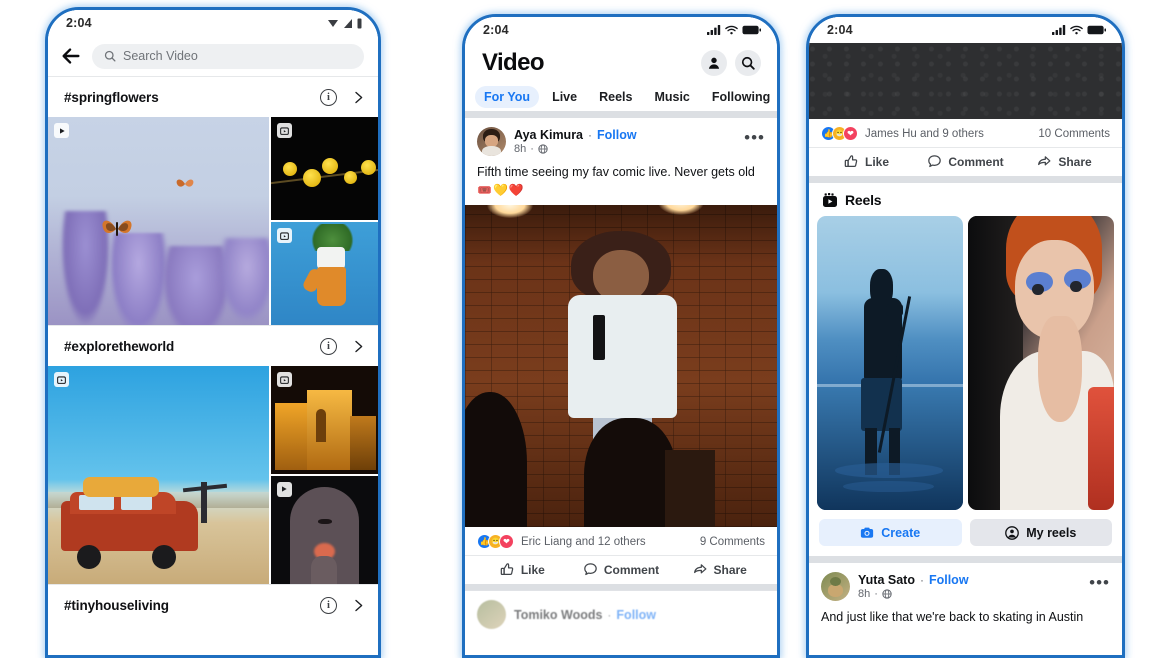  I want to click on post-author: Tomiko Woods, so click(558, 615).